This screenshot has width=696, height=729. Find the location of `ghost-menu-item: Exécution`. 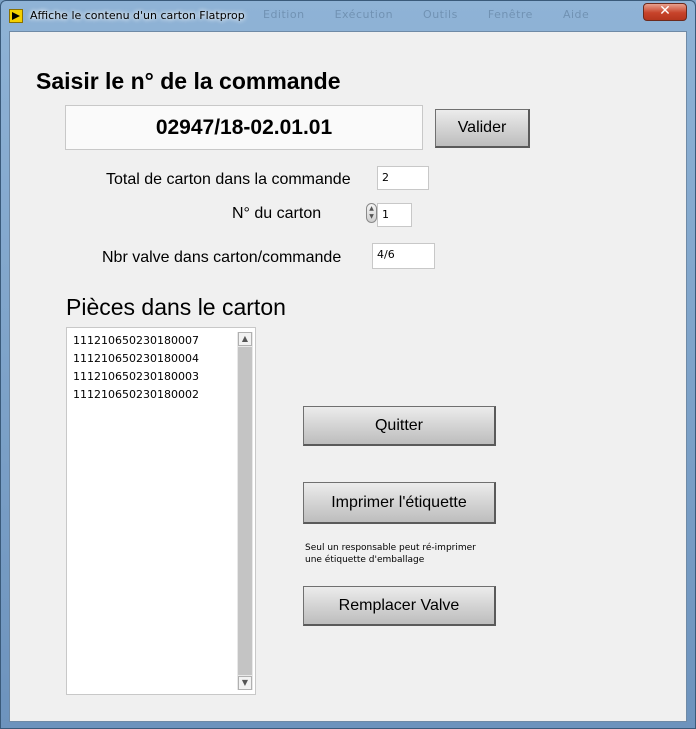

ghost-menu-item: Exécution is located at coordinates (364, 14).